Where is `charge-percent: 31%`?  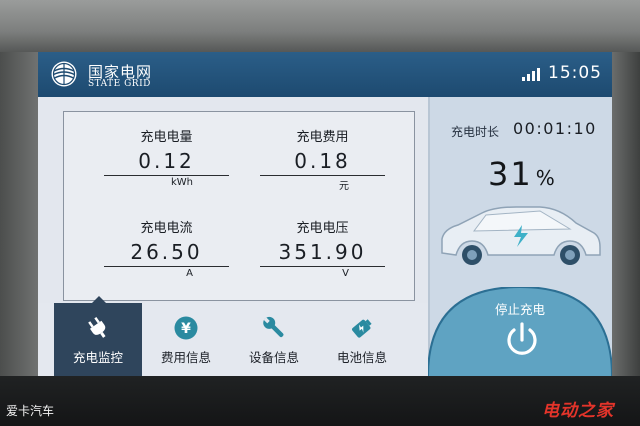
charge-percent: 31% is located at coordinates (521, 174).